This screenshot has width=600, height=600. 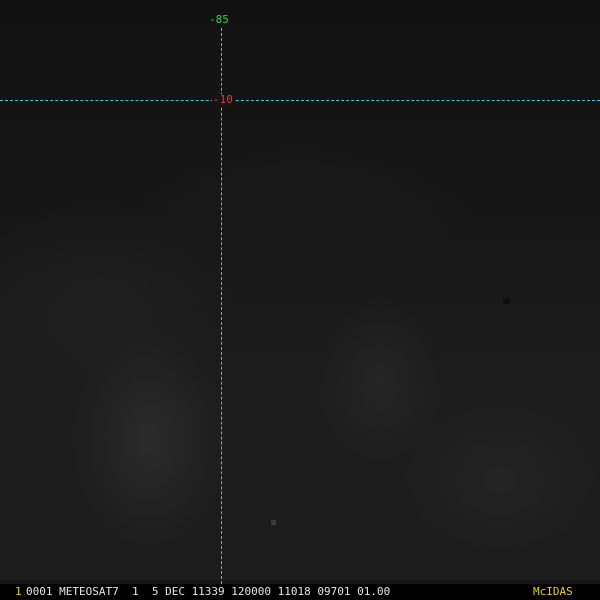 What do you see at coordinates (553, 591) in the screenshot?
I see `mcidas-logo: McIDAS` at bounding box center [553, 591].